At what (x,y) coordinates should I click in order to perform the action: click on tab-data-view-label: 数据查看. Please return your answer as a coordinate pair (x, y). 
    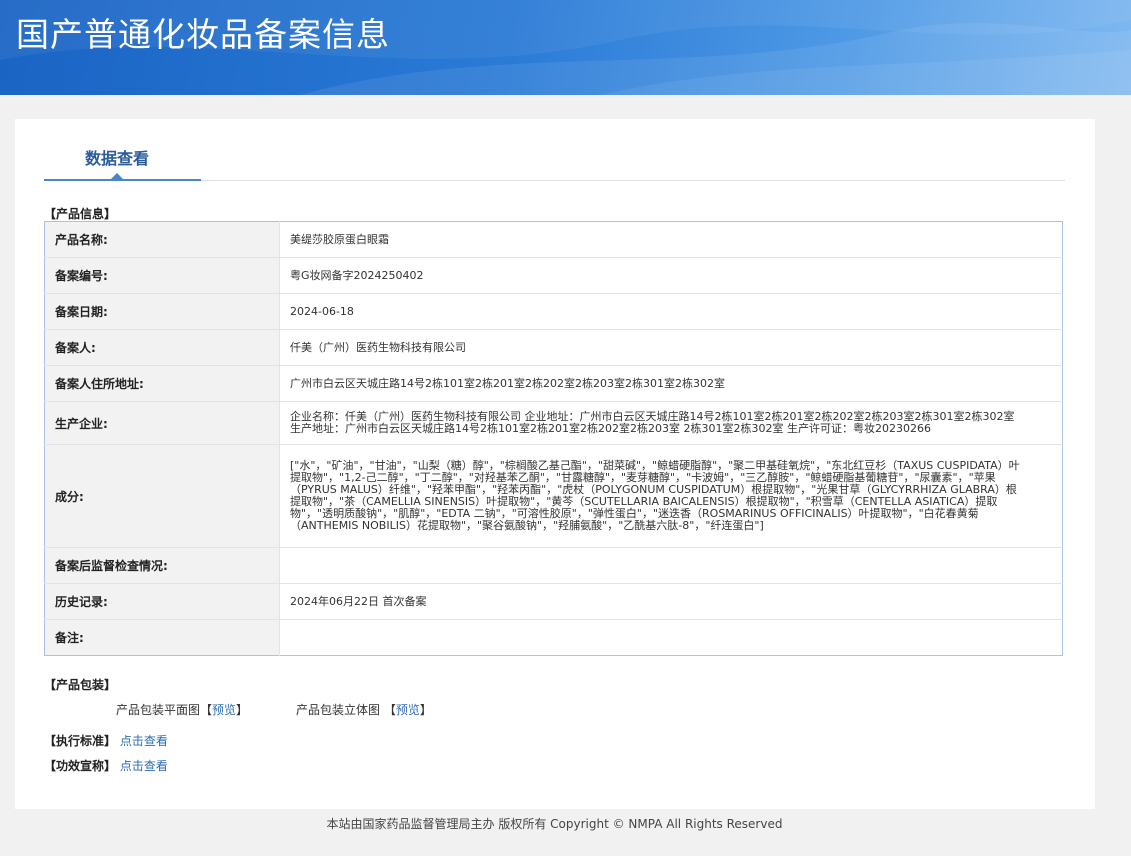
    Looking at the image, I should click on (117, 158).